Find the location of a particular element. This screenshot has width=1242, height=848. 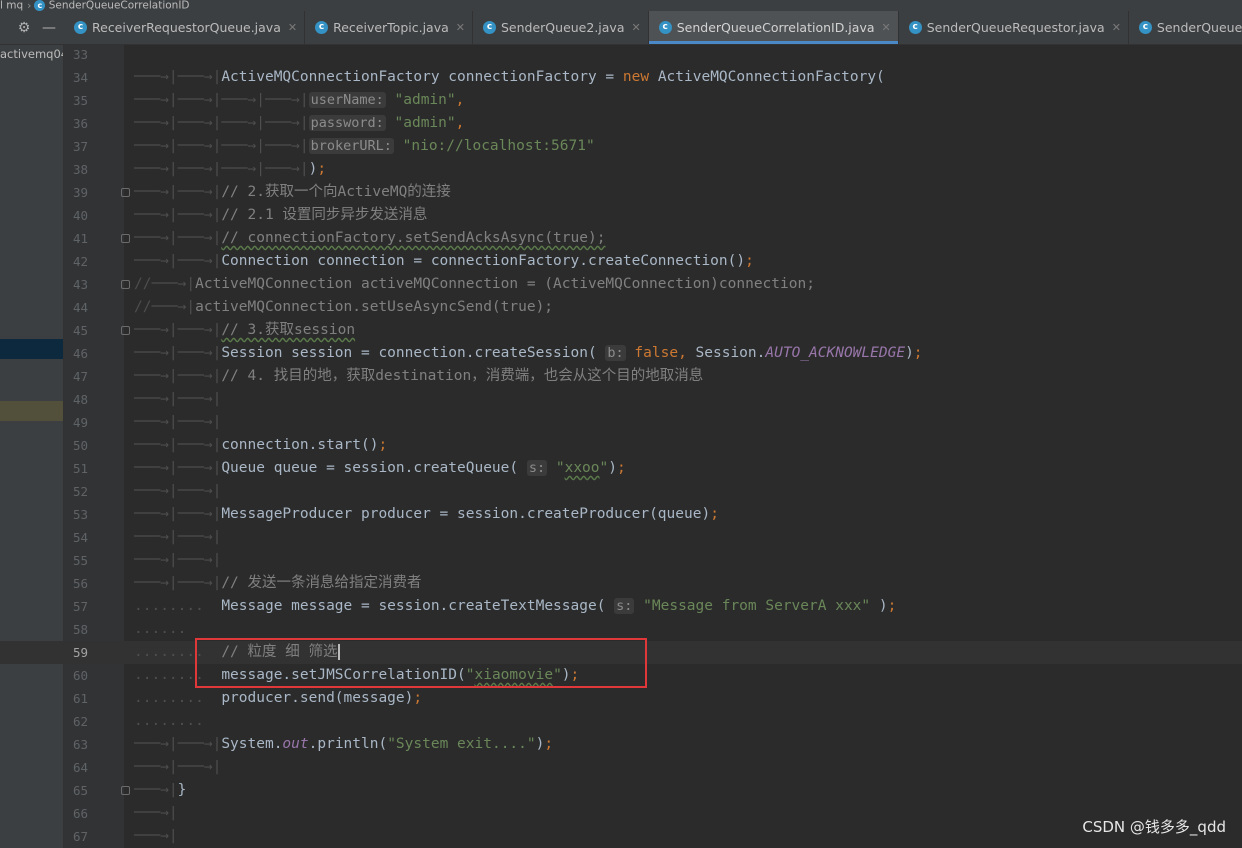

code-line: 39 ───→|───→|// 2.获取一个向ActiveMQ的连接 is located at coordinates (621, 192).